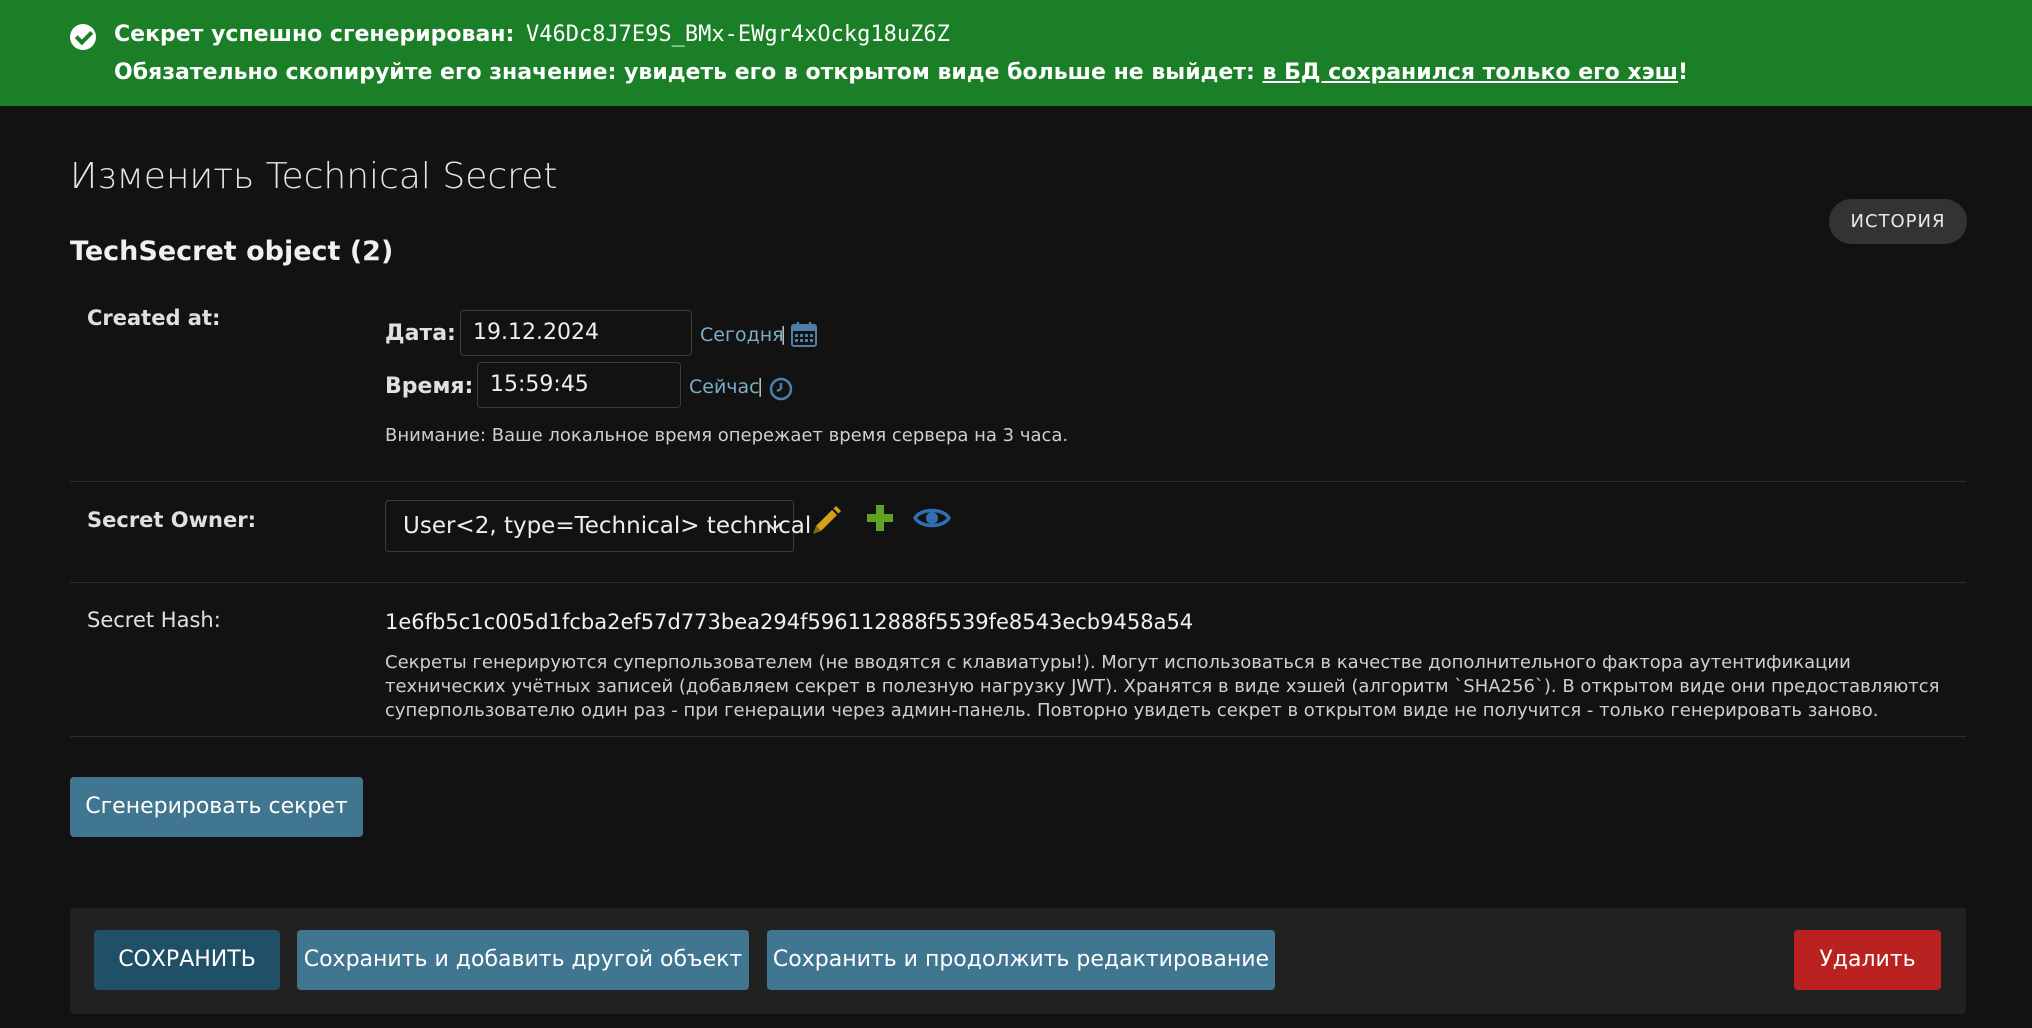  I want to click on generated-secret-value: V46Dc8J7E9S_BMx-EWgr4xOckg18uZ6Z, so click(738, 34).